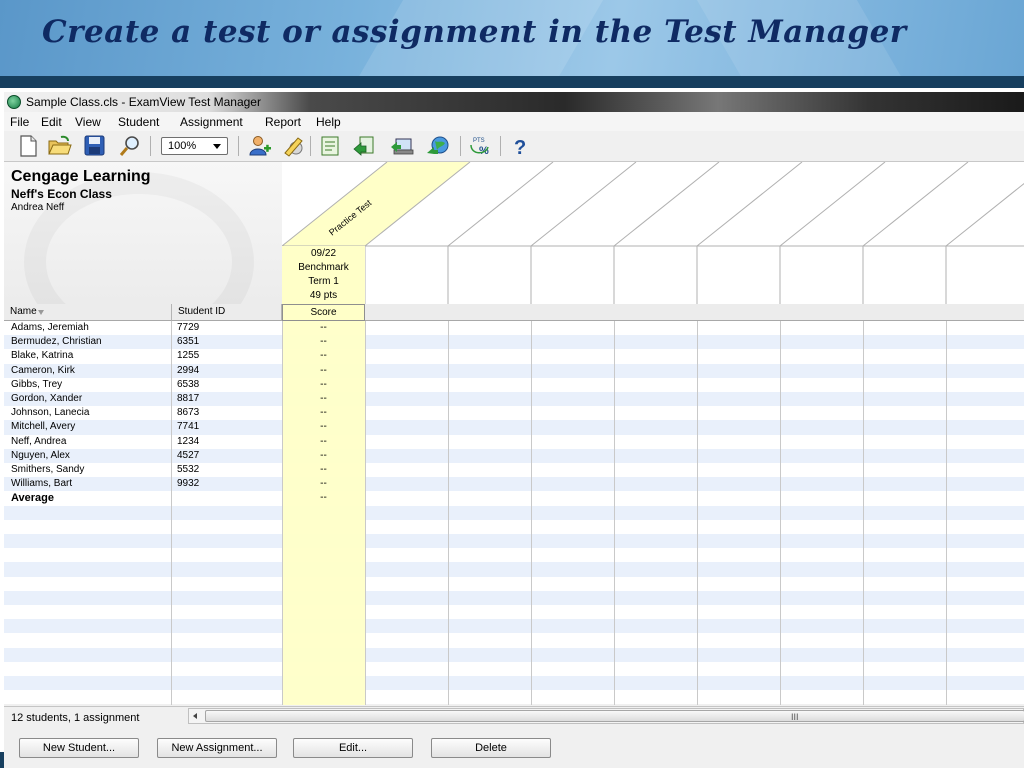  What do you see at coordinates (294, 146) in the screenshot?
I see `edit-pencil-icon` at bounding box center [294, 146].